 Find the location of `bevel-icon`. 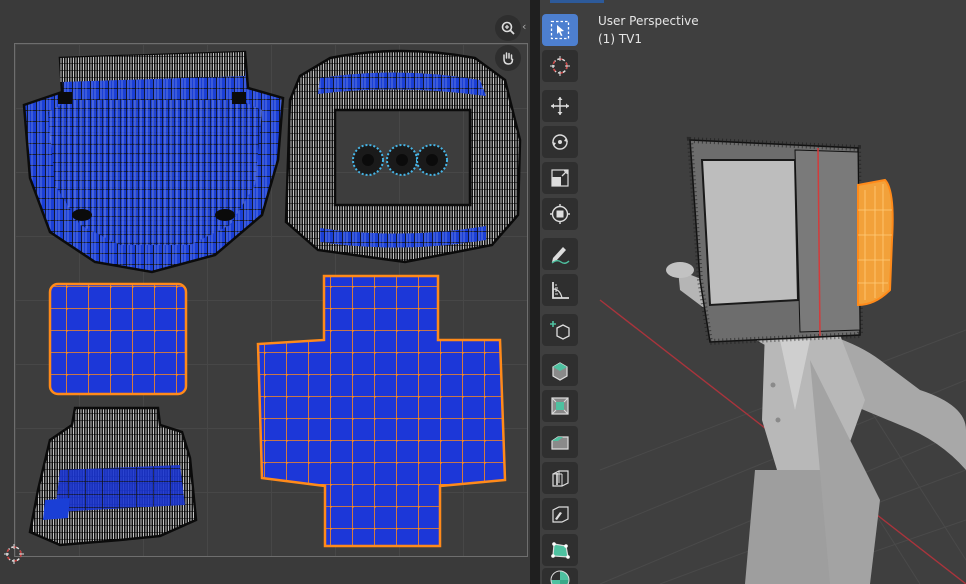

bevel-icon is located at coordinates (560, 443).